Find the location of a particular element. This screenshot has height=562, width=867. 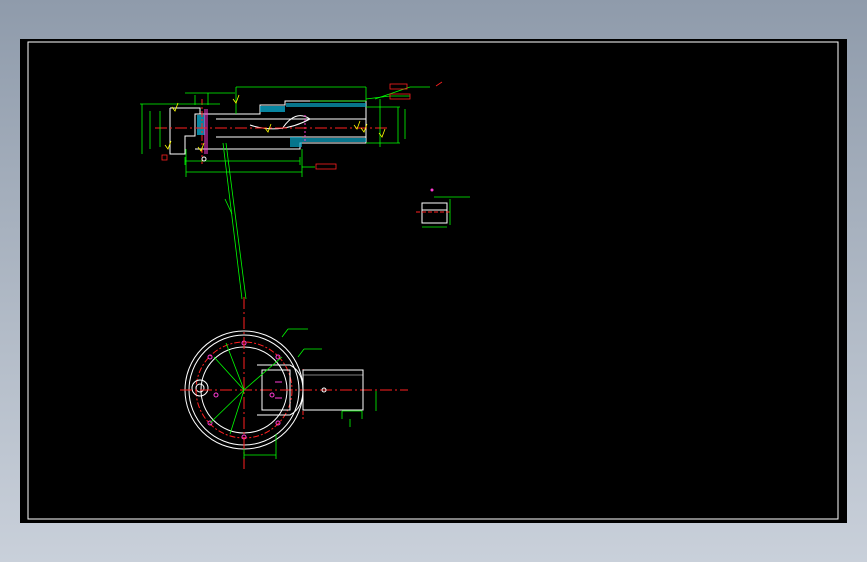

detail-mark is located at coordinates (432, 190).